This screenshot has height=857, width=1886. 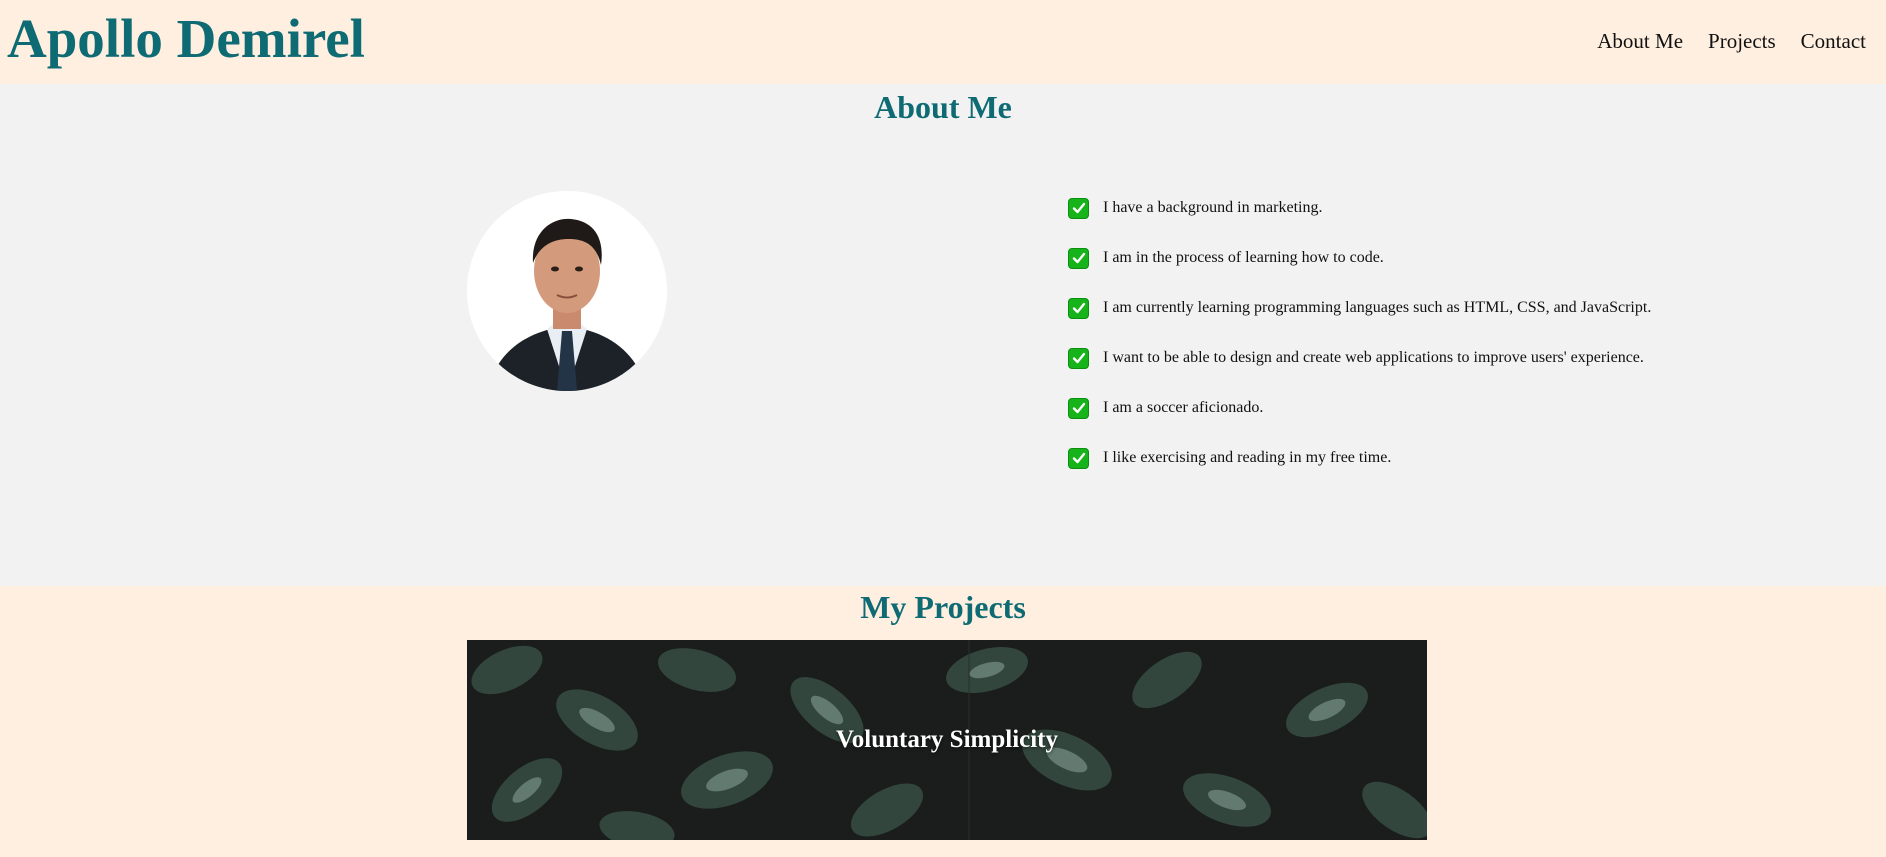 I want to click on site-header: Apollo Demirel About Me Projects Contact, so click(x=943, y=42).